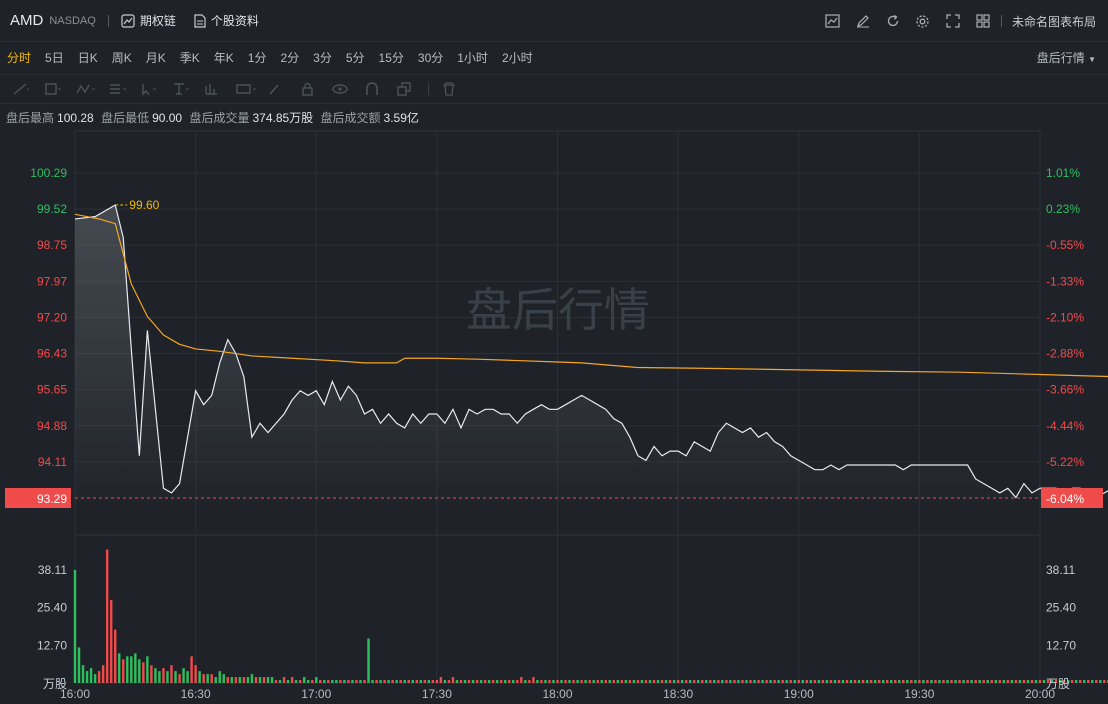 This screenshot has width=1108, height=704. I want to click on pct-tick-label: 1.01%, so click(1063, 173).